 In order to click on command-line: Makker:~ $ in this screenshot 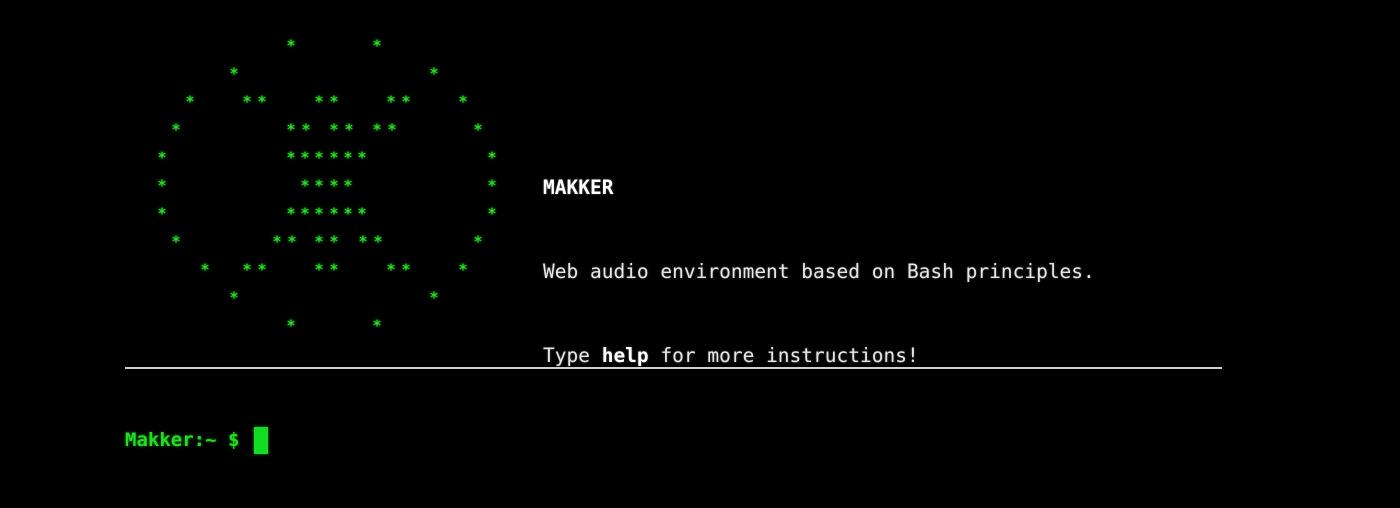, I will do `click(197, 440)`.